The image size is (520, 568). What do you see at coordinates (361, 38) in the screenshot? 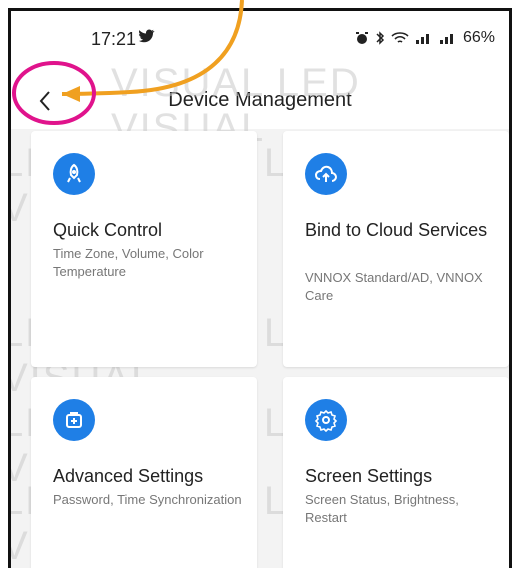
I see `alarm-icon` at bounding box center [361, 38].